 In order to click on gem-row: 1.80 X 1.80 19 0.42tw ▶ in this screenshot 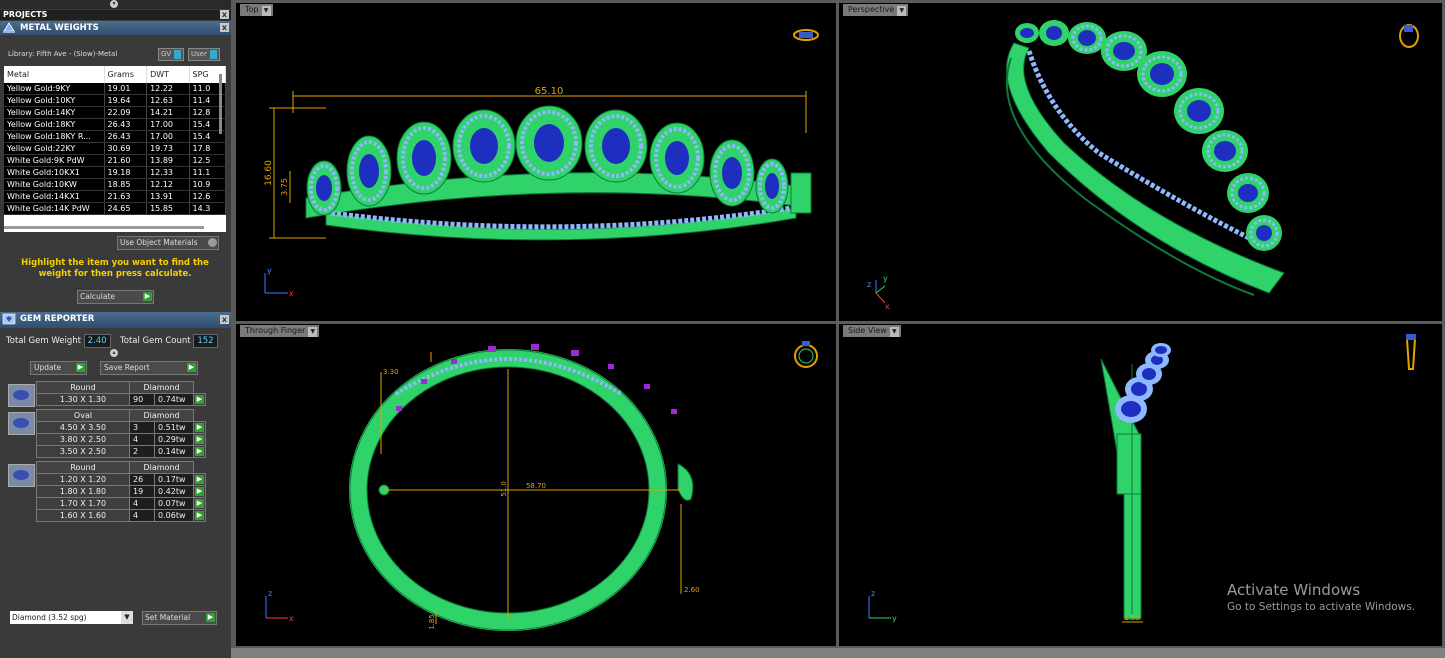, I will do `click(121, 491)`.